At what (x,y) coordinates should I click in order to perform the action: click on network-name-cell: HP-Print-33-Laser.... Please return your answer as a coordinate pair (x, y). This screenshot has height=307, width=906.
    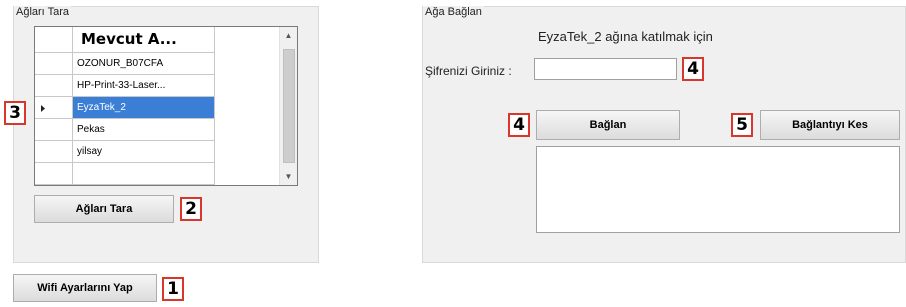
    Looking at the image, I should click on (144, 86).